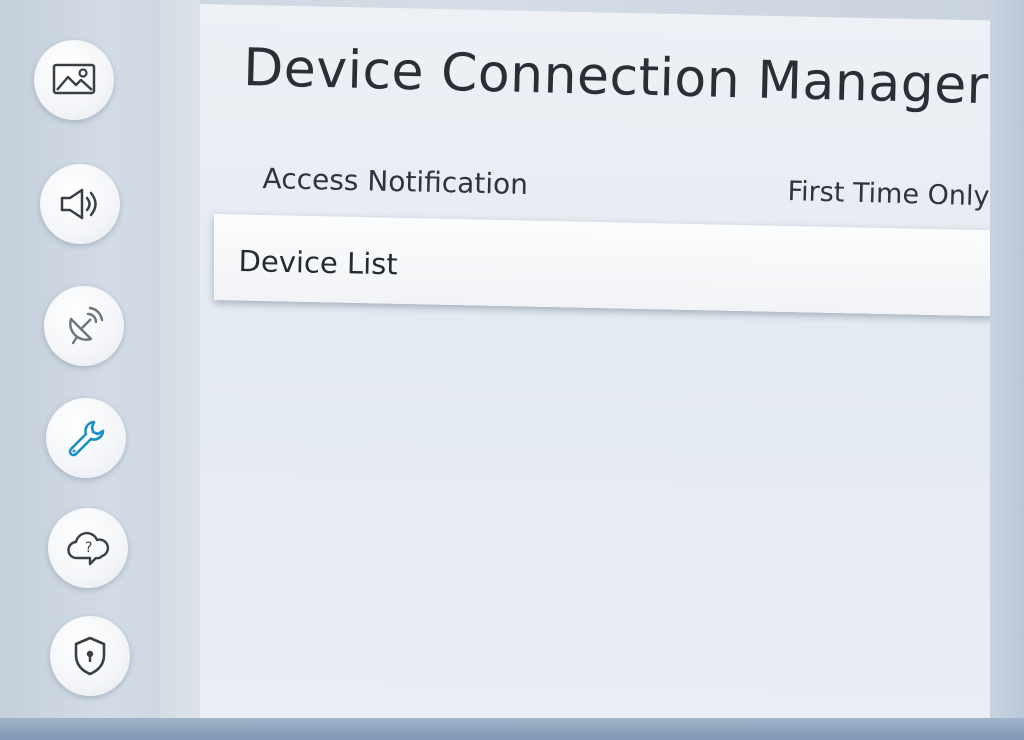  Describe the element at coordinates (888, 194) in the screenshot. I see `access-notification-value: First Time Only` at that location.